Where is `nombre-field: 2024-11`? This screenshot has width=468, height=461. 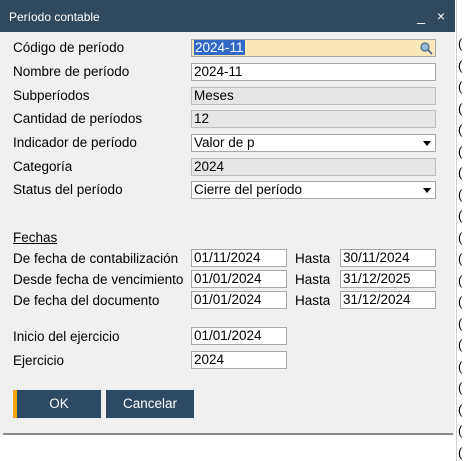 nombre-field: 2024-11 is located at coordinates (313, 72).